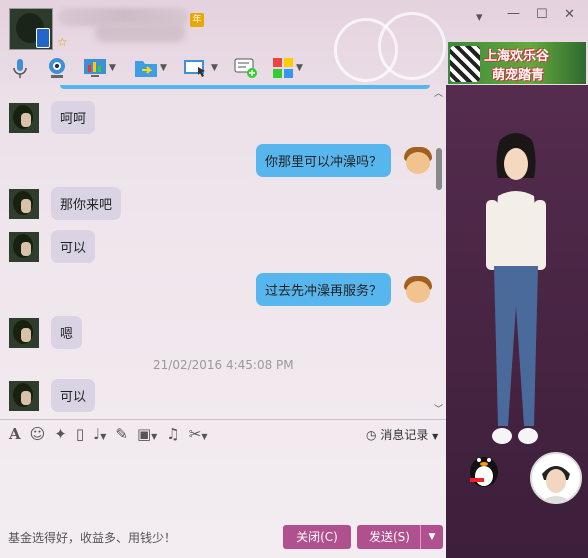 This screenshot has width=588, height=558. Describe the element at coordinates (389, 537) in the screenshot. I see `send-label: 发送(S)` at that location.